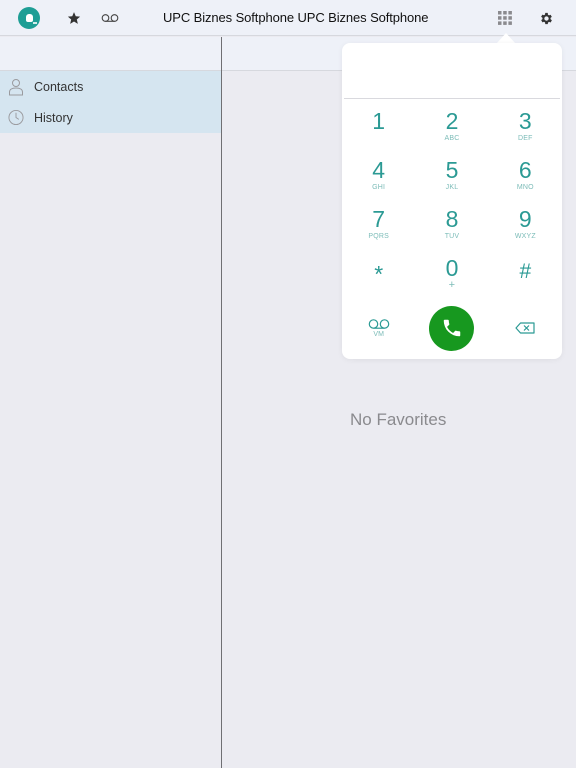 Image resolution: width=576 pixels, height=768 pixels. I want to click on clock-icon, so click(16, 118).